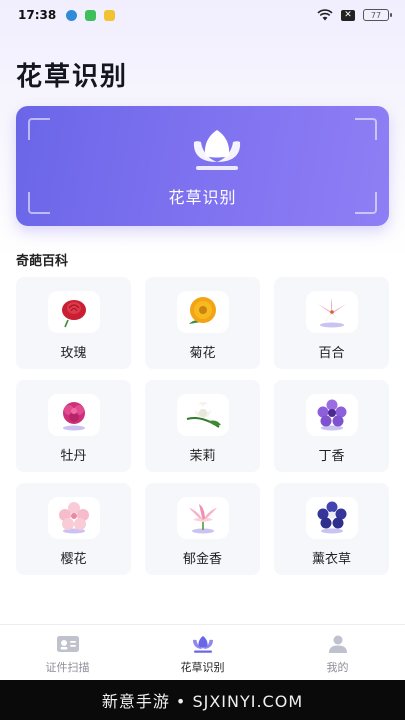 The width and height of the screenshot is (405, 720). Describe the element at coordinates (331, 559) in the screenshot. I see `flower-label: 薰衣草` at that location.